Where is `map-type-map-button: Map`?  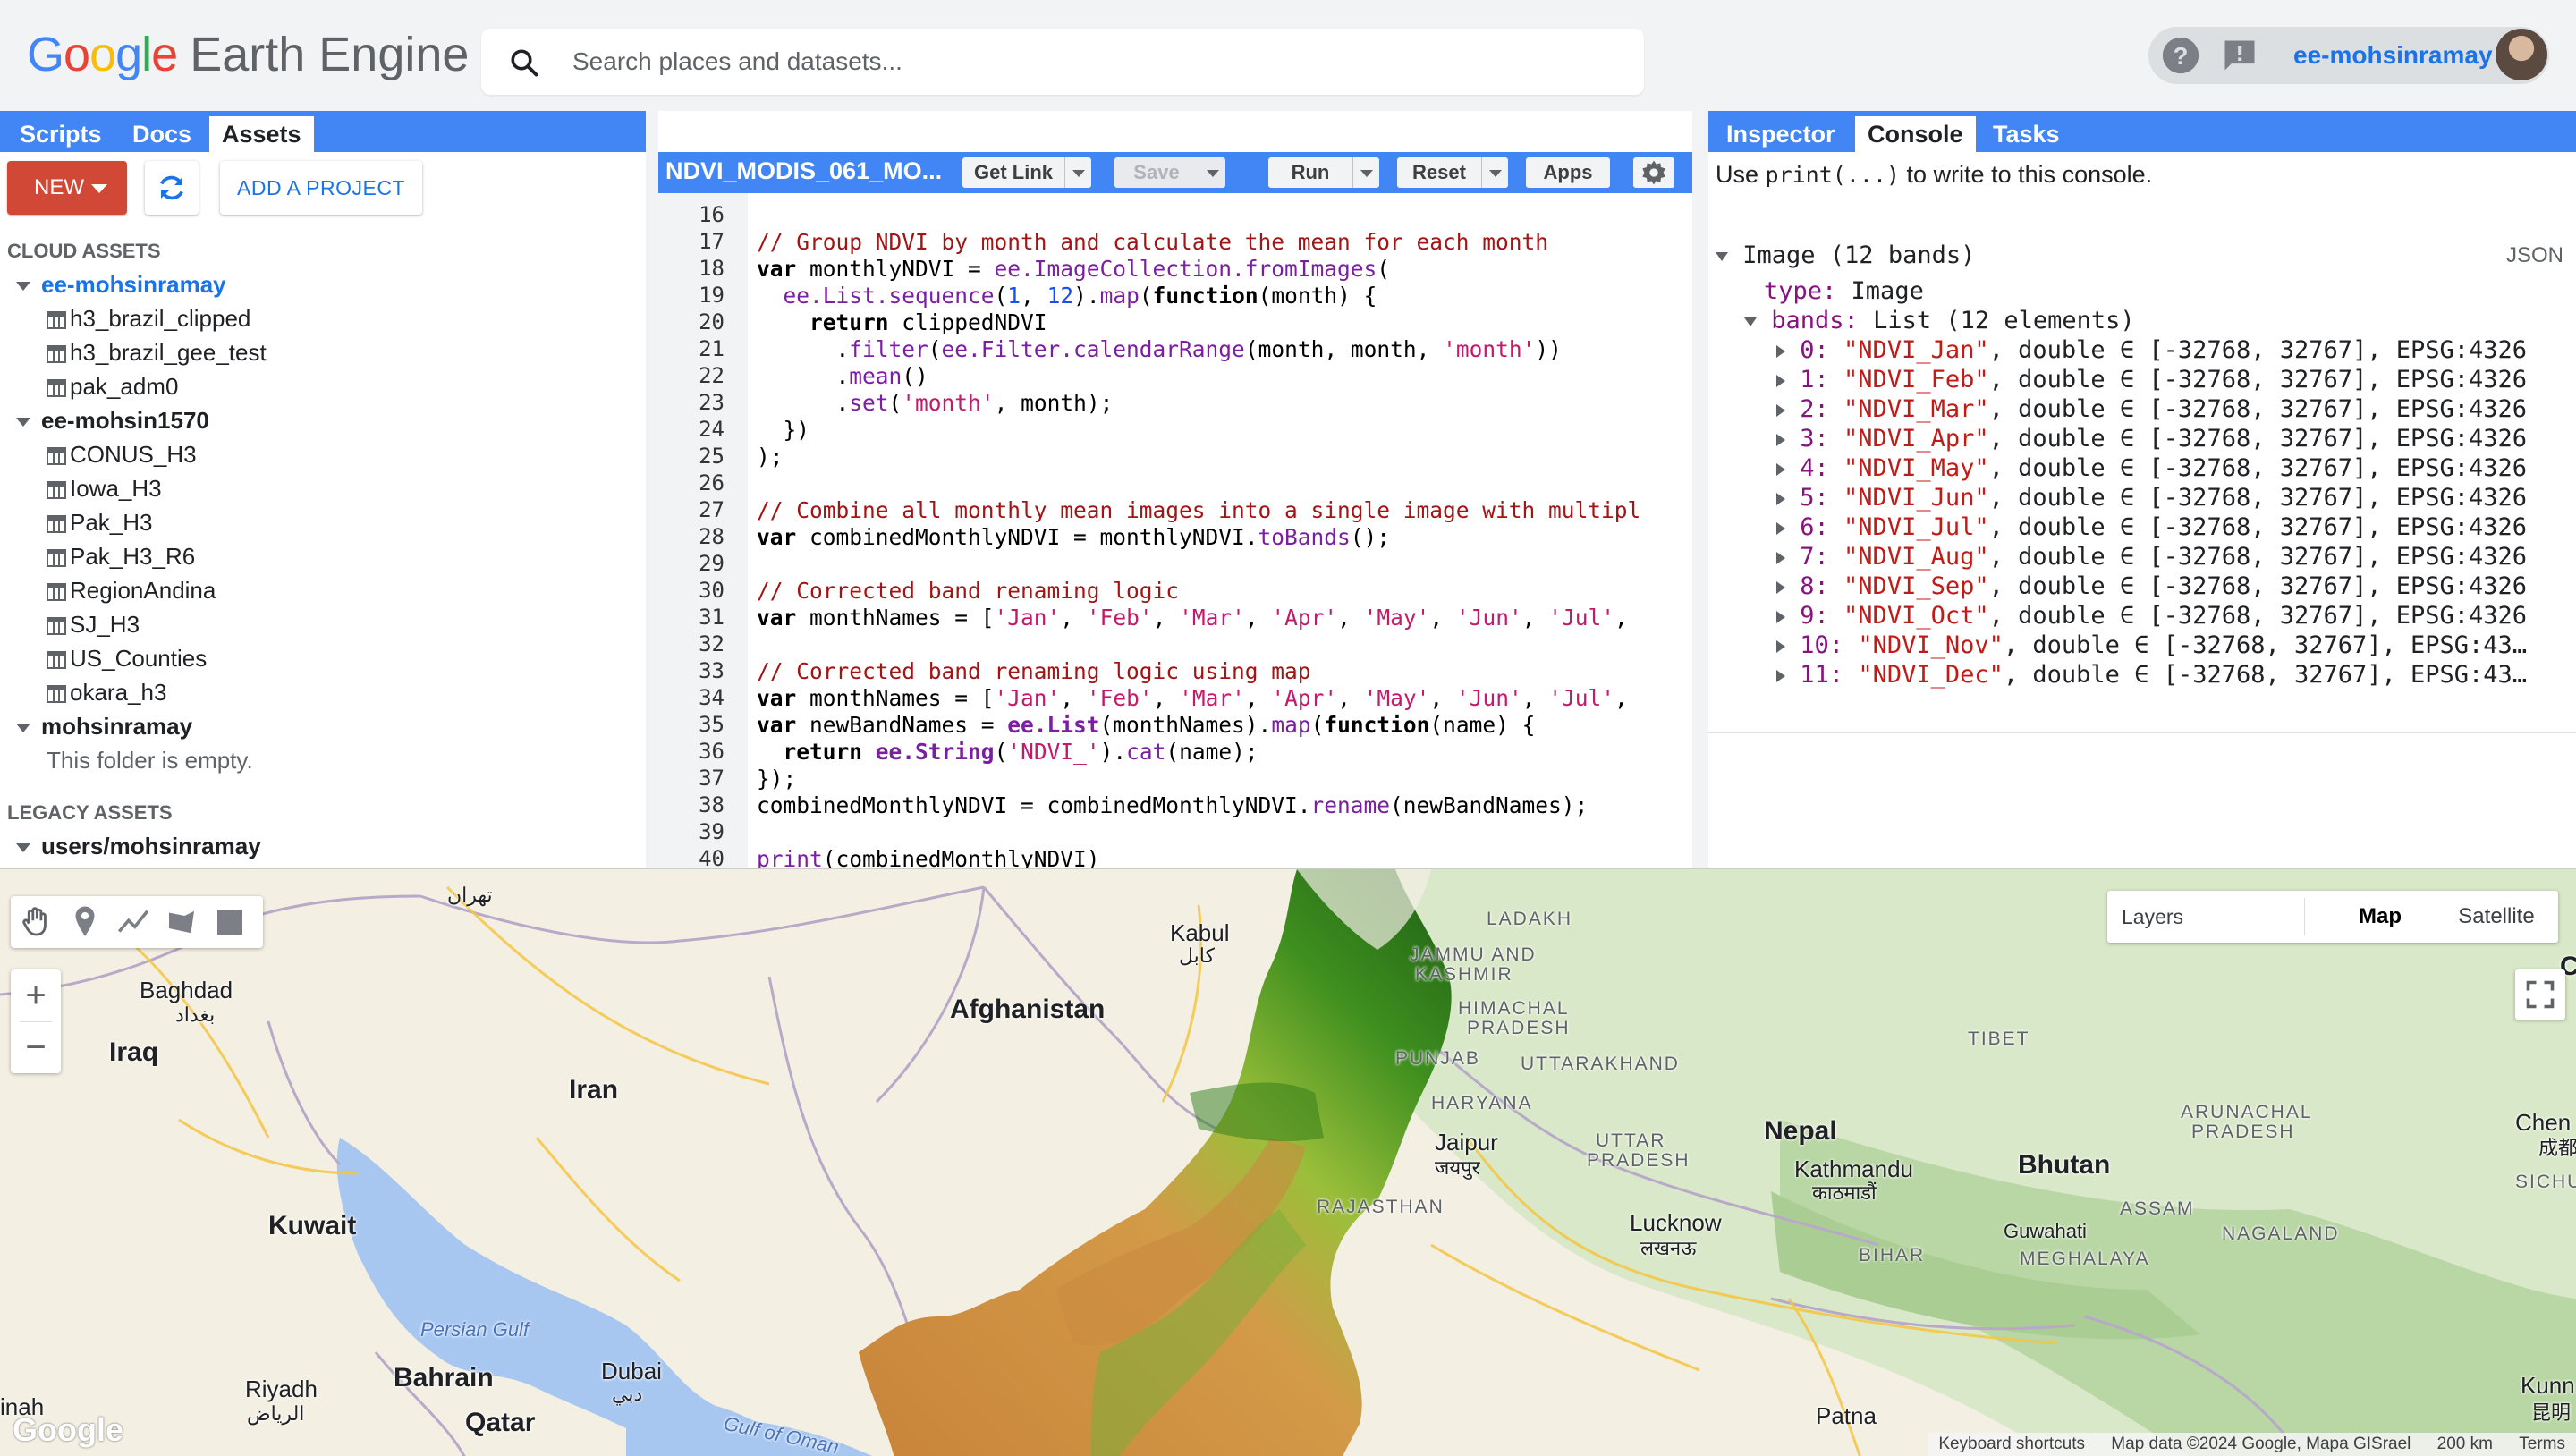 map-type-map-button: Map is located at coordinates (2380, 917).